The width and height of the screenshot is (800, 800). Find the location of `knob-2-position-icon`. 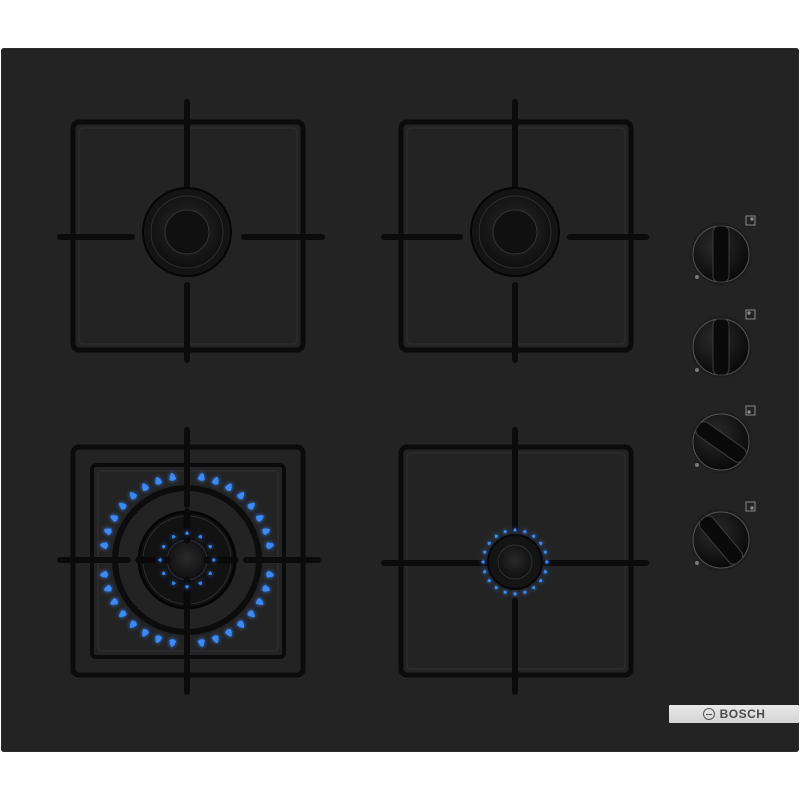

knob-2-position-icon is located at coordinates (750, 314).